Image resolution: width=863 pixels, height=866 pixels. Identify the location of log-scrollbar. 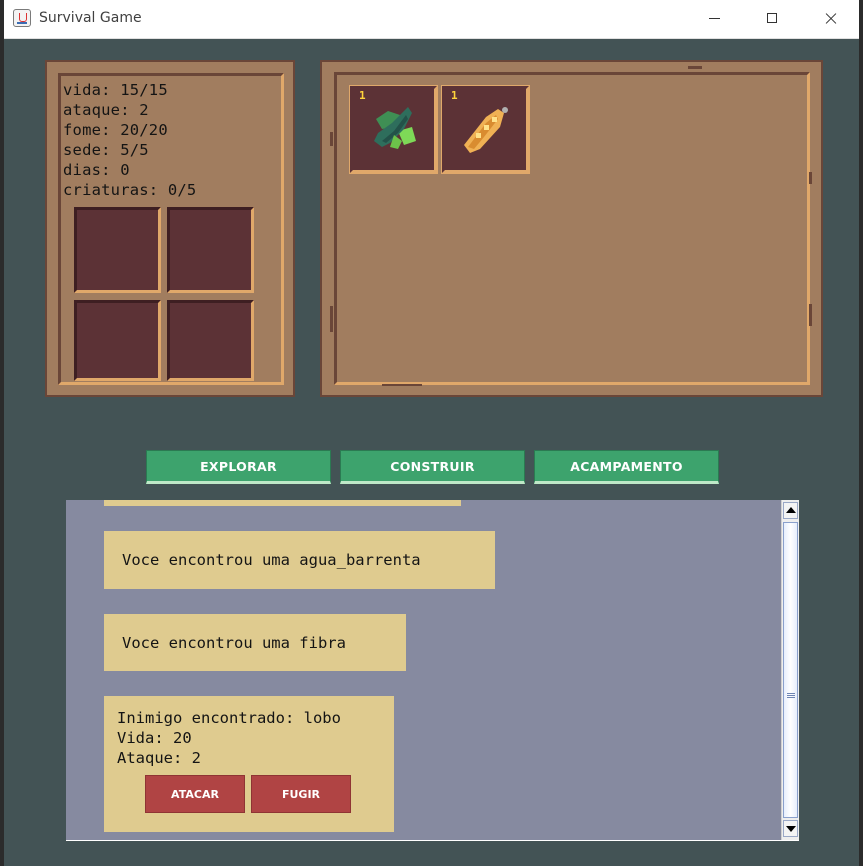
(790, 670).